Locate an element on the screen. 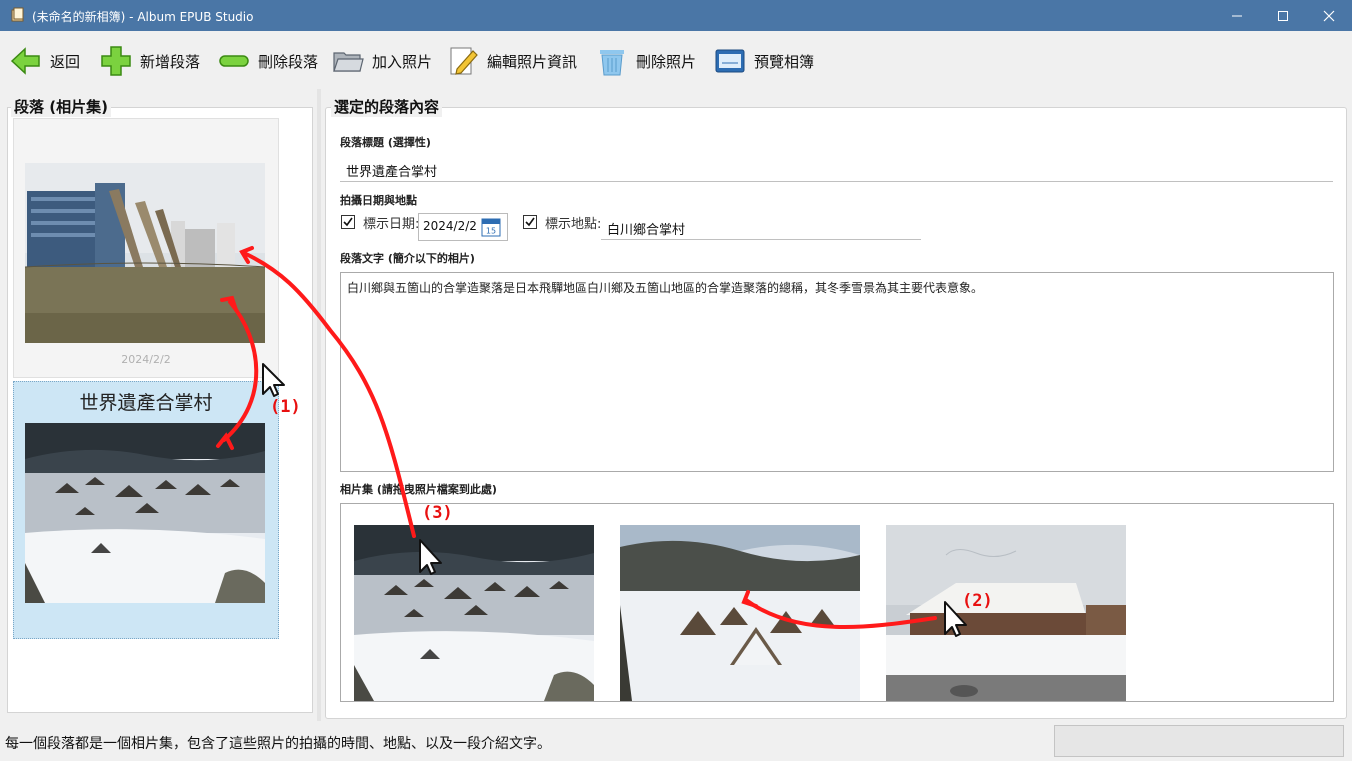 The image size is (1352, 761). arrow-1-head-top is located at coordinates (229, 303).